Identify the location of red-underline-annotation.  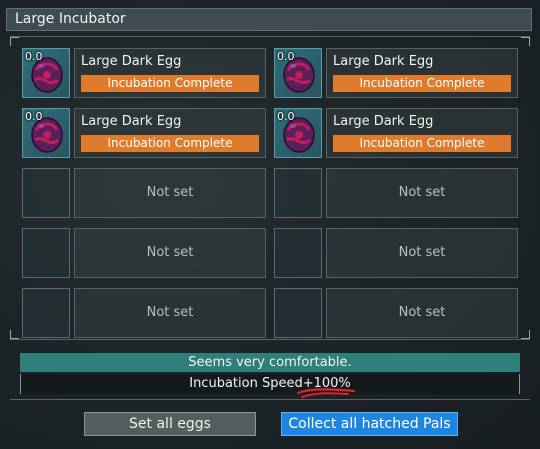
(326, 393).